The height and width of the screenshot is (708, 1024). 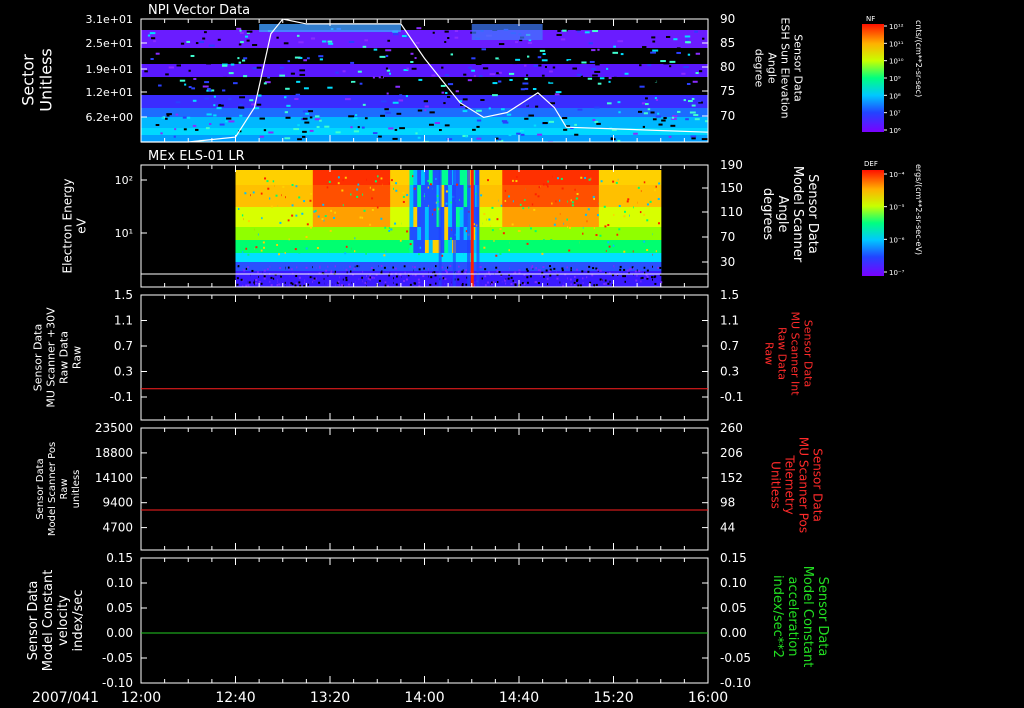 I want to click on time-tick-label: 16:00, so click(x=708, y=698).